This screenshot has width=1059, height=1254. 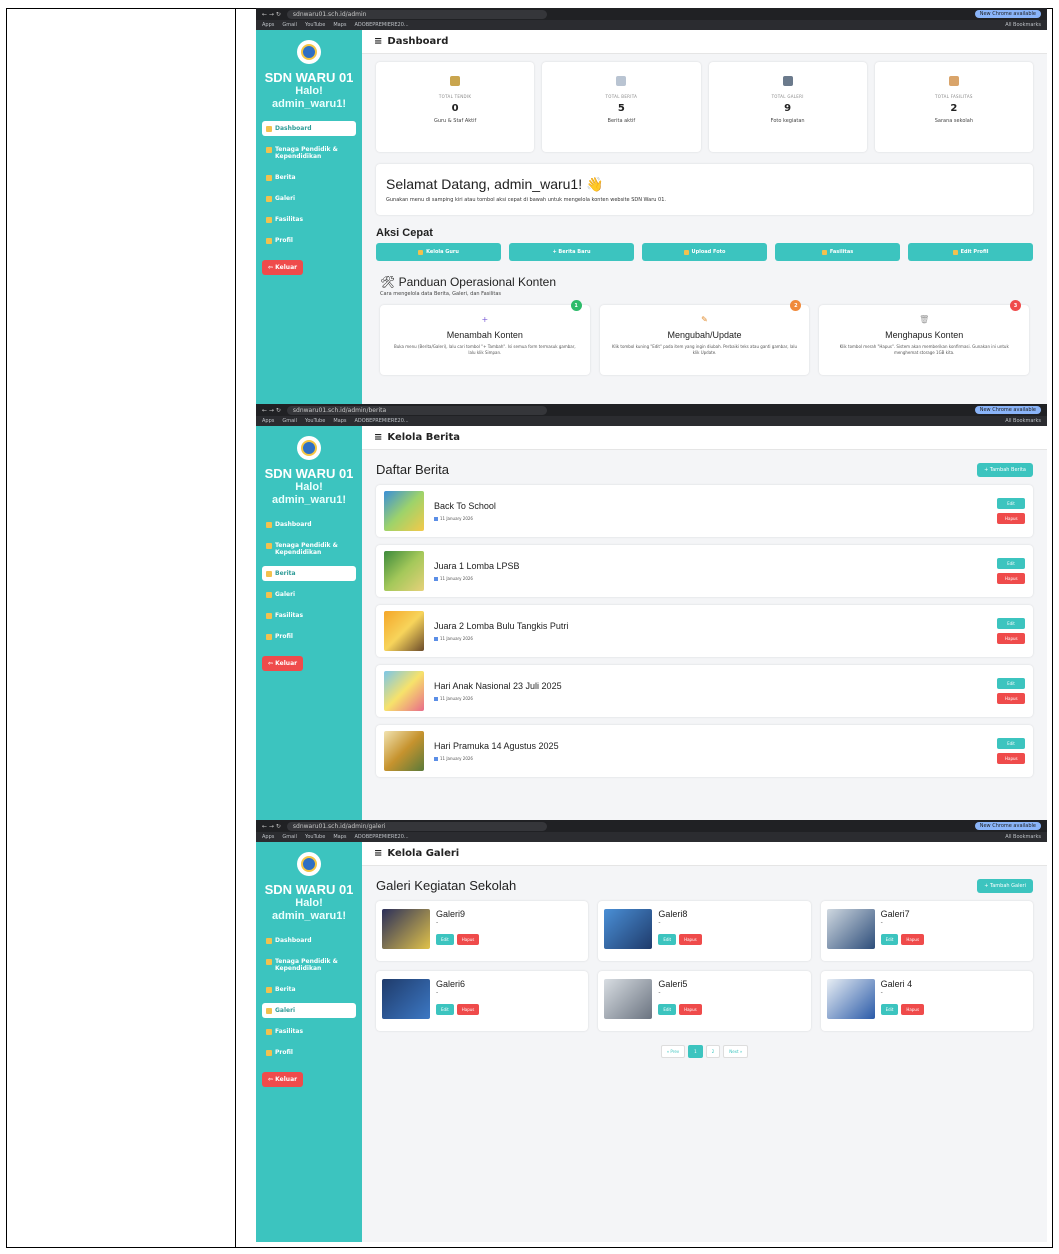 I want to click on quick-upload-foto-button: Upload Foto, so click(x=704, y=252).